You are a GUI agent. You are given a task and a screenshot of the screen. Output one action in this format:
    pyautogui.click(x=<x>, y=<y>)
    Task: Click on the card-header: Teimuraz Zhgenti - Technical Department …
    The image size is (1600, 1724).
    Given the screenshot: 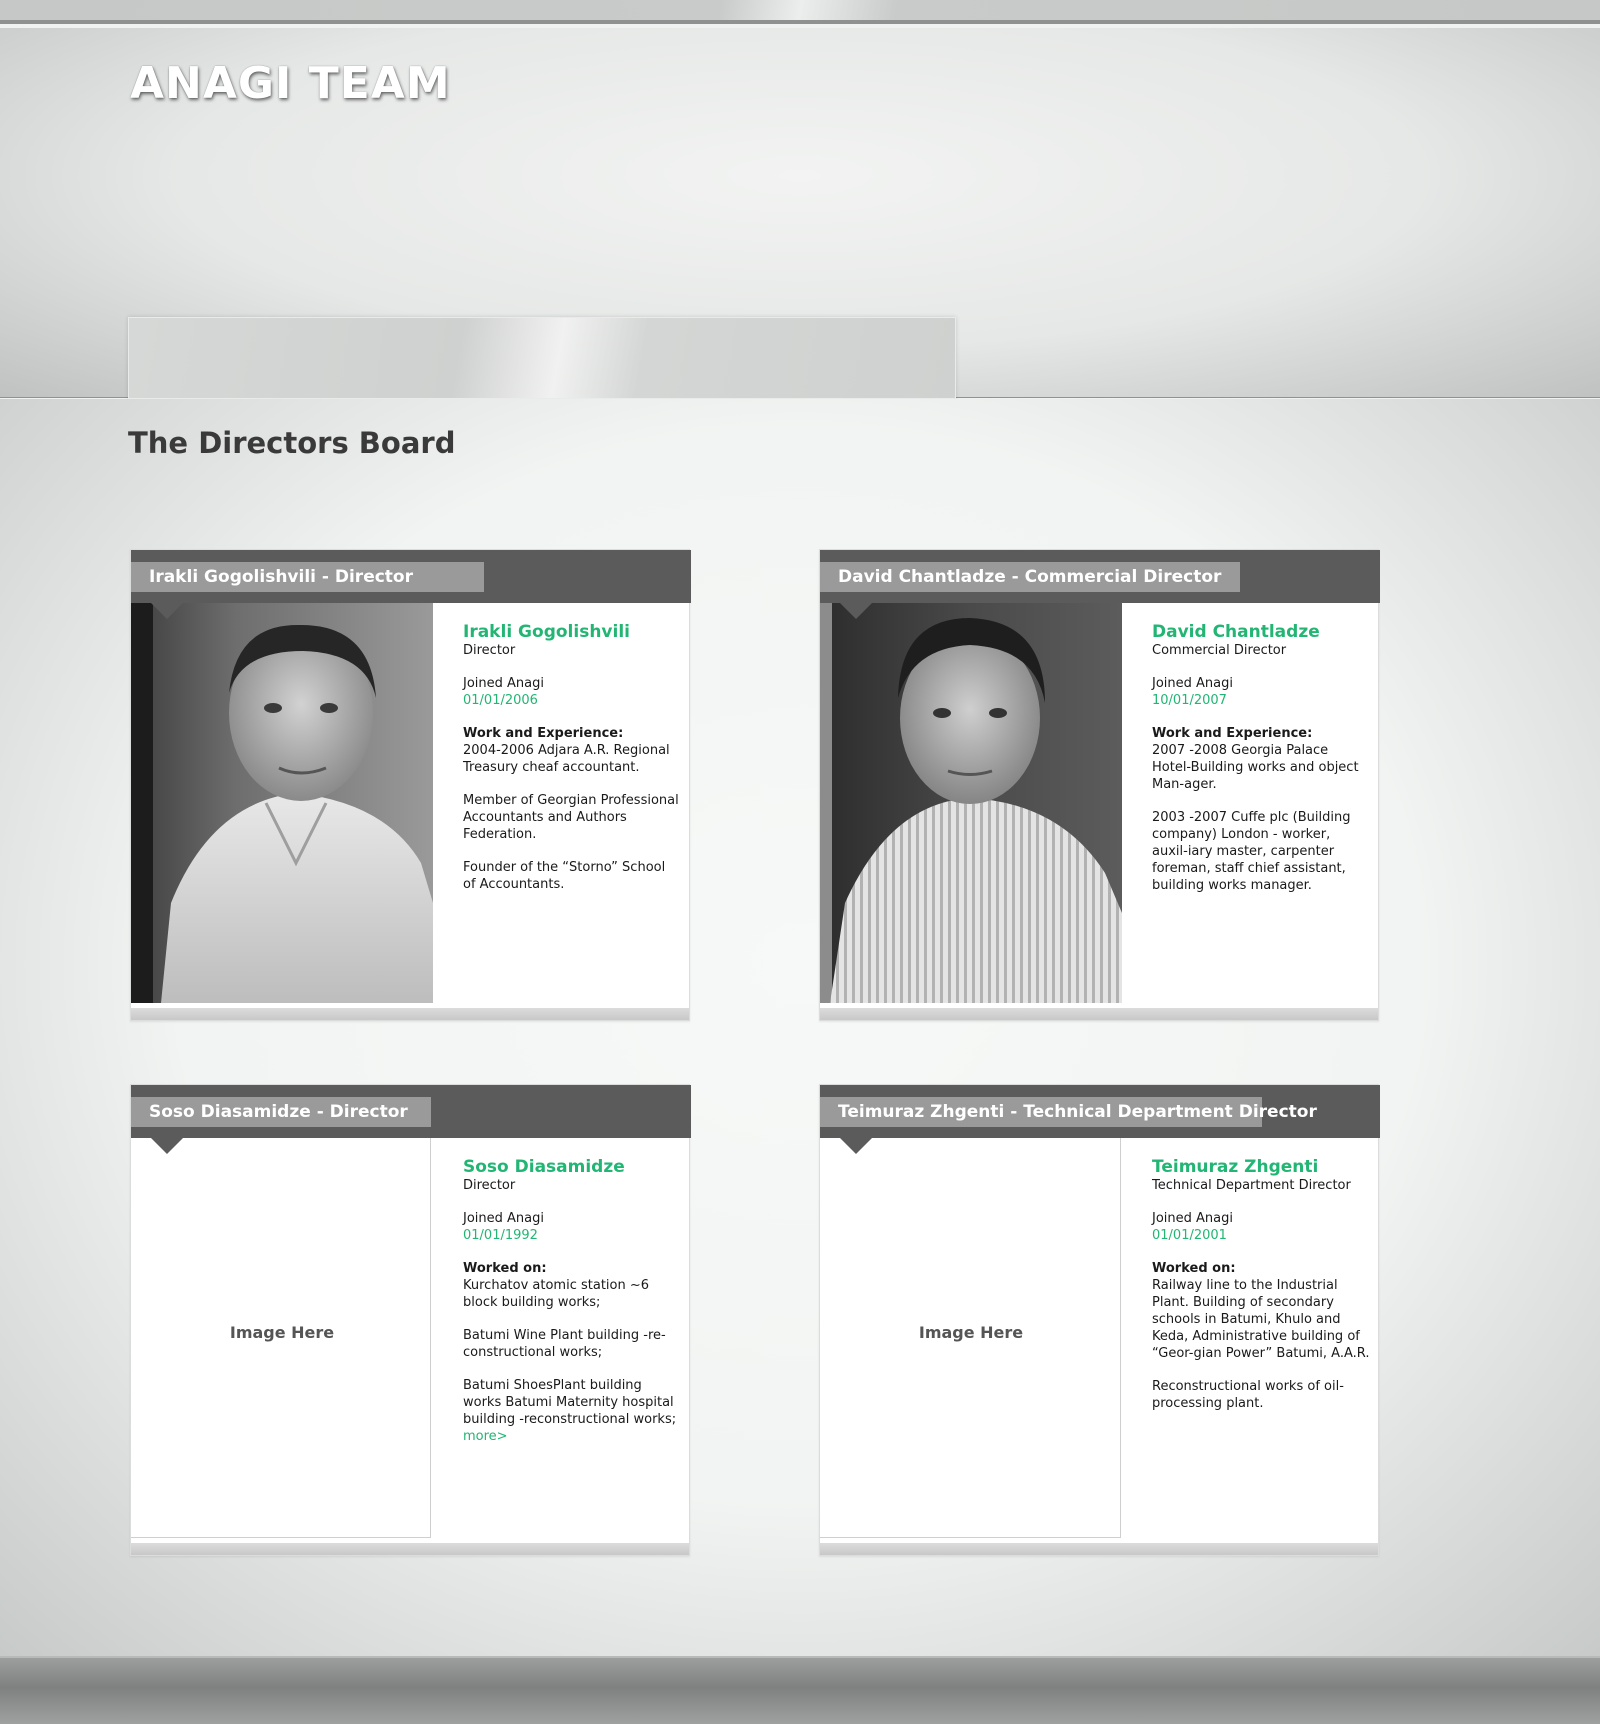 What is the action you would take?
    pyautogui.click(x=1100, y=1111)
    